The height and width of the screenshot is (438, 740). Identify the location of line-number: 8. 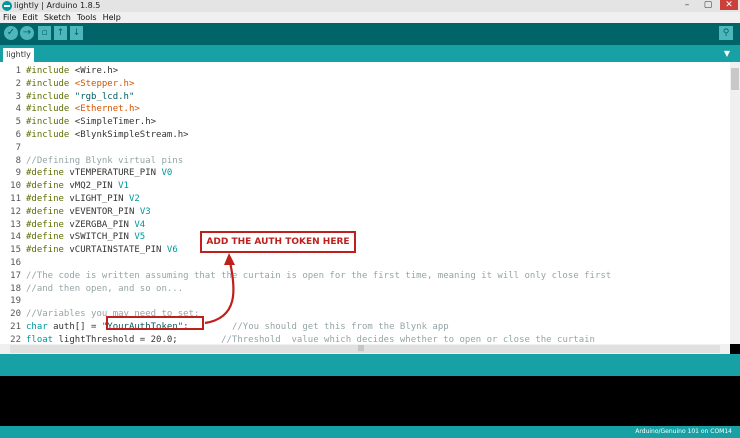
(18, 160).